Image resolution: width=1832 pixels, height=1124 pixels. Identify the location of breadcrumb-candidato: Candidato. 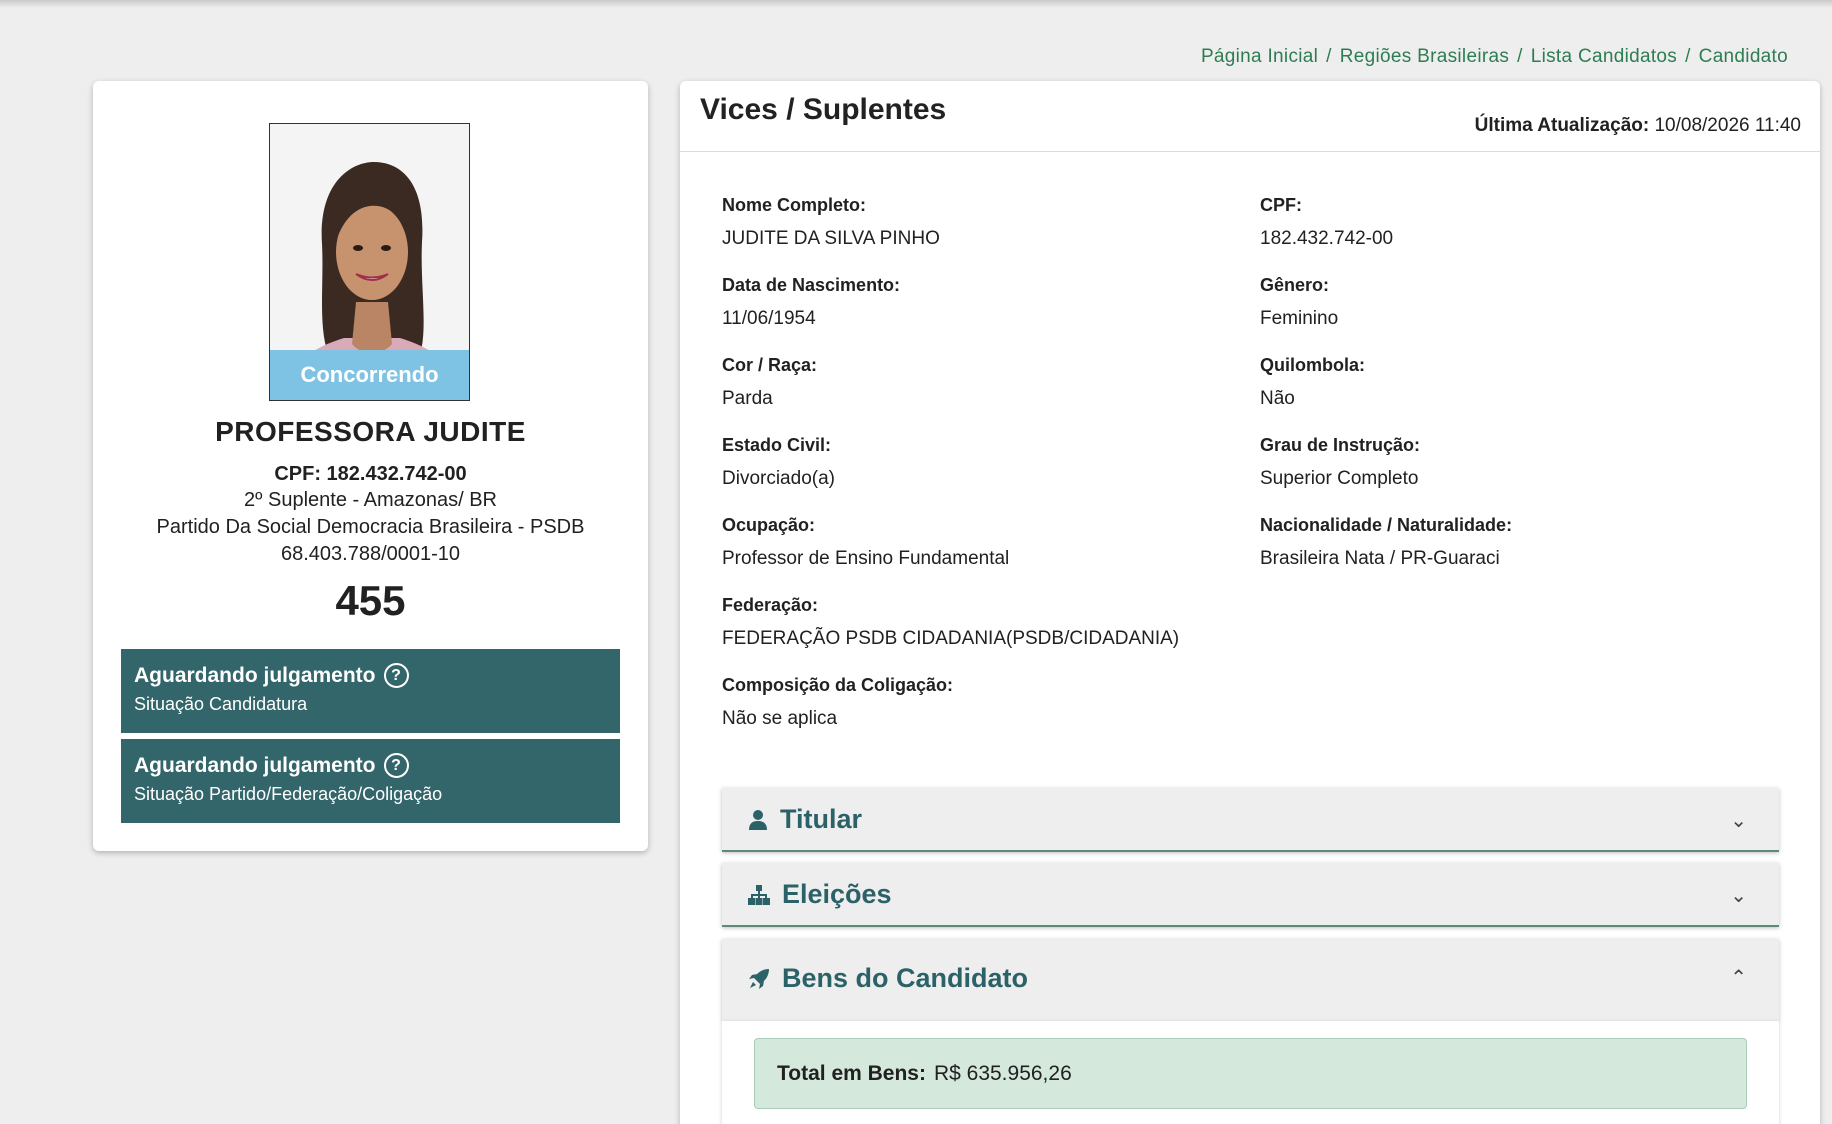
(1743, 56).